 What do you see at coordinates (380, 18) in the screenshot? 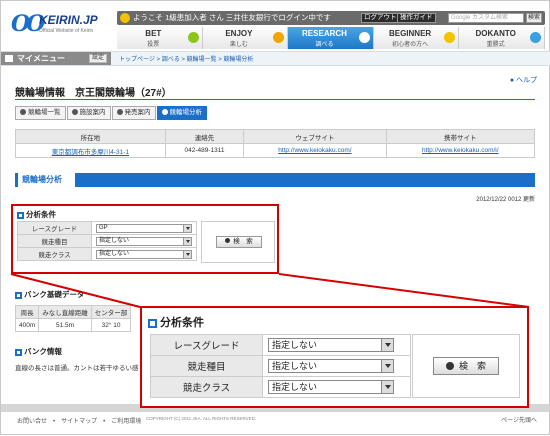
I see `logout-button: ログアウト` at bounding box center [380, 18].